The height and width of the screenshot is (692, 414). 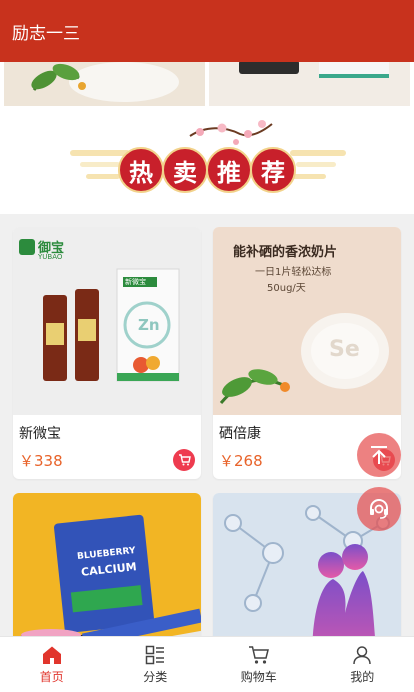 I want to click on customer-service-button, so click(x=379, y=509).